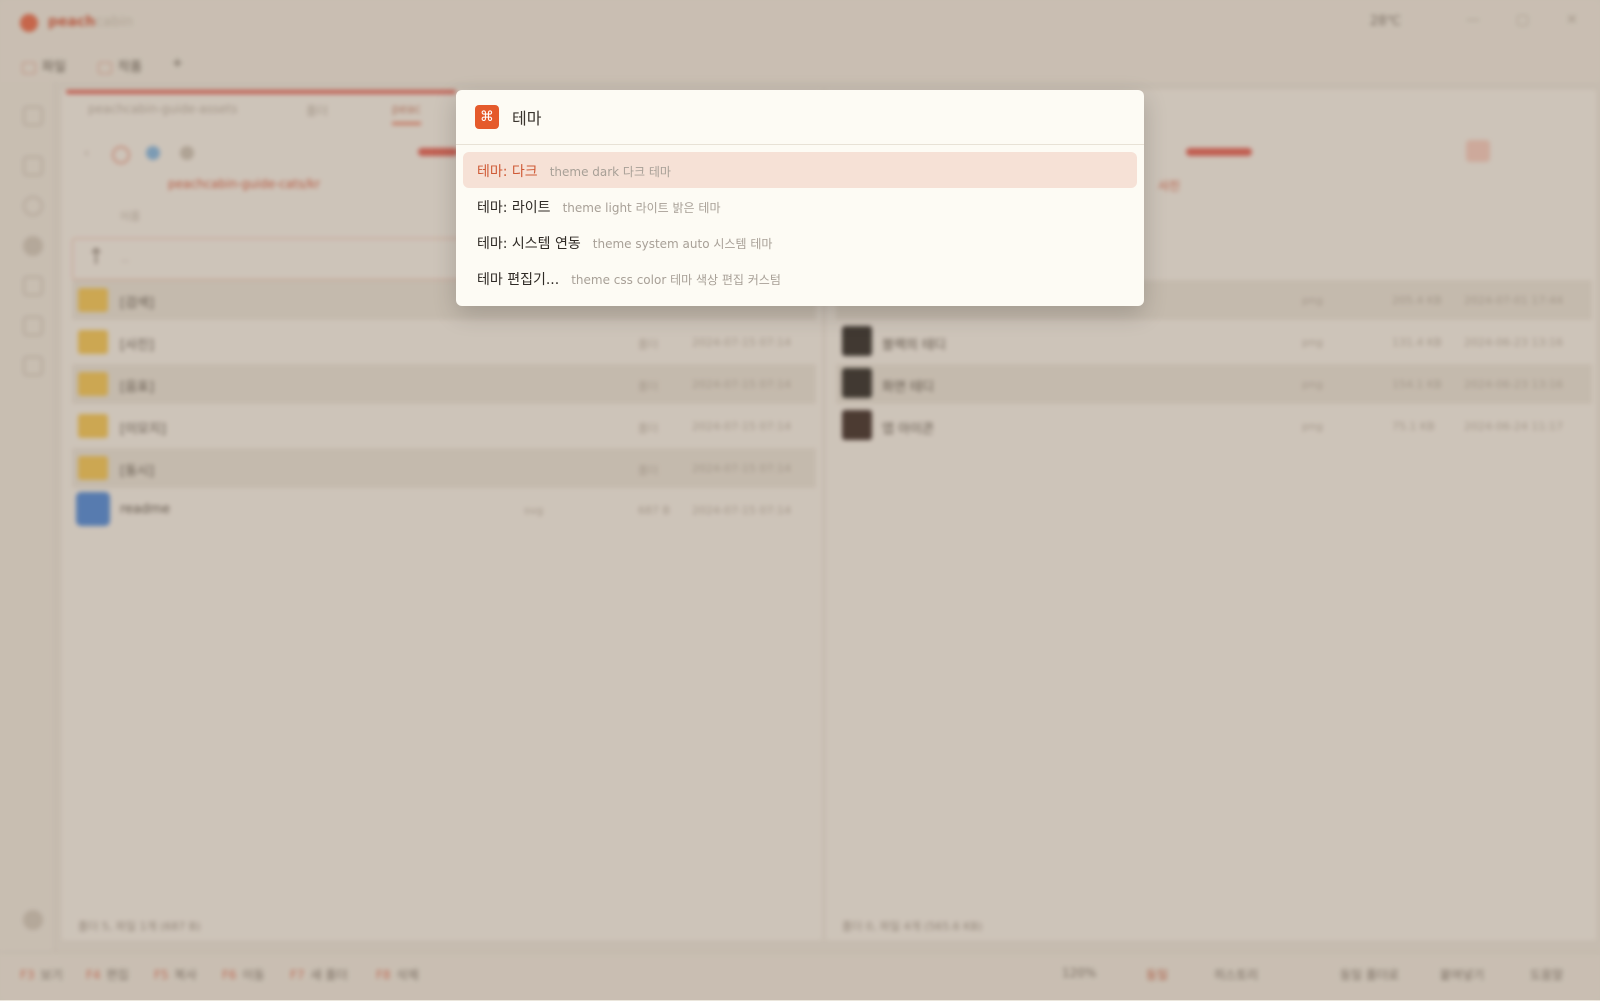 This screenshot has width=1600, height=1001. Describe the element at coordinates (800, 206) in the screenshot. I see `command-theme-light: 테마: 라이트 theme light 라이트 밝은 테마` at that location.